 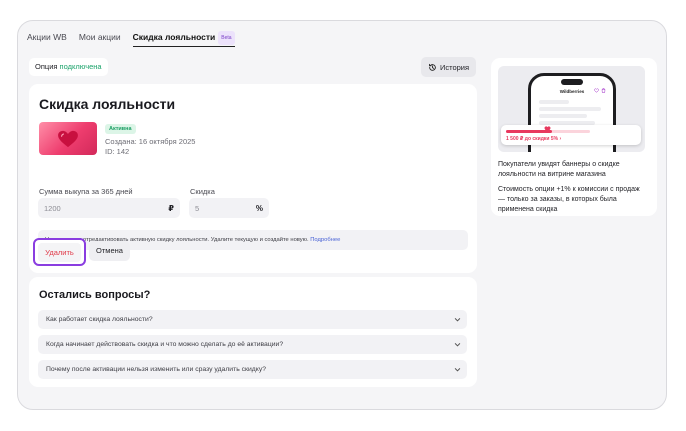 What do you see at coordinates (560, 139) in the screenshot?
I see `chevron-right-icon: ›` at bounding box center [560, 139].